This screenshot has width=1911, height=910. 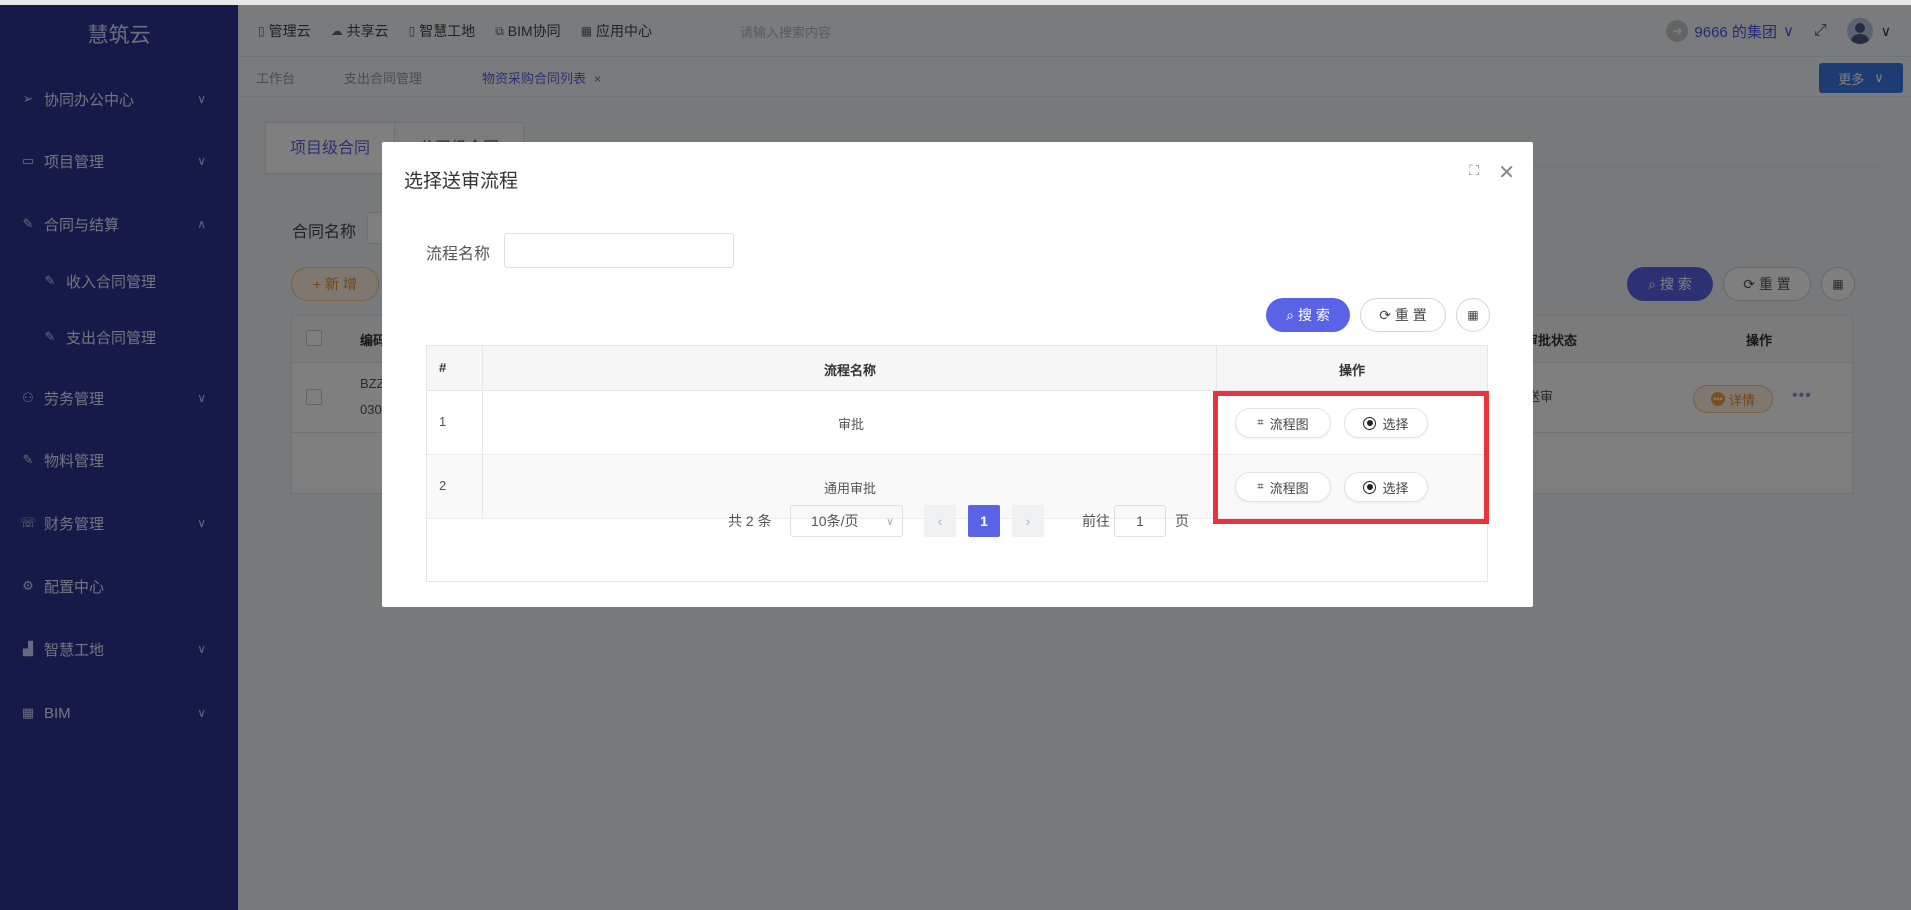 What do you see at coordinates (984, 521) in the screenshot?
I see `page-button-current: 1` at bounding box center [984, 521].